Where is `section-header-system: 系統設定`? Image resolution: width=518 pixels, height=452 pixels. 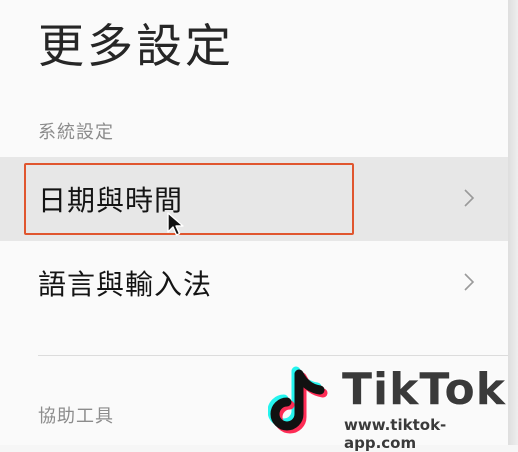
section-header-system: 系統設定 is located at coordinates (76, 132).